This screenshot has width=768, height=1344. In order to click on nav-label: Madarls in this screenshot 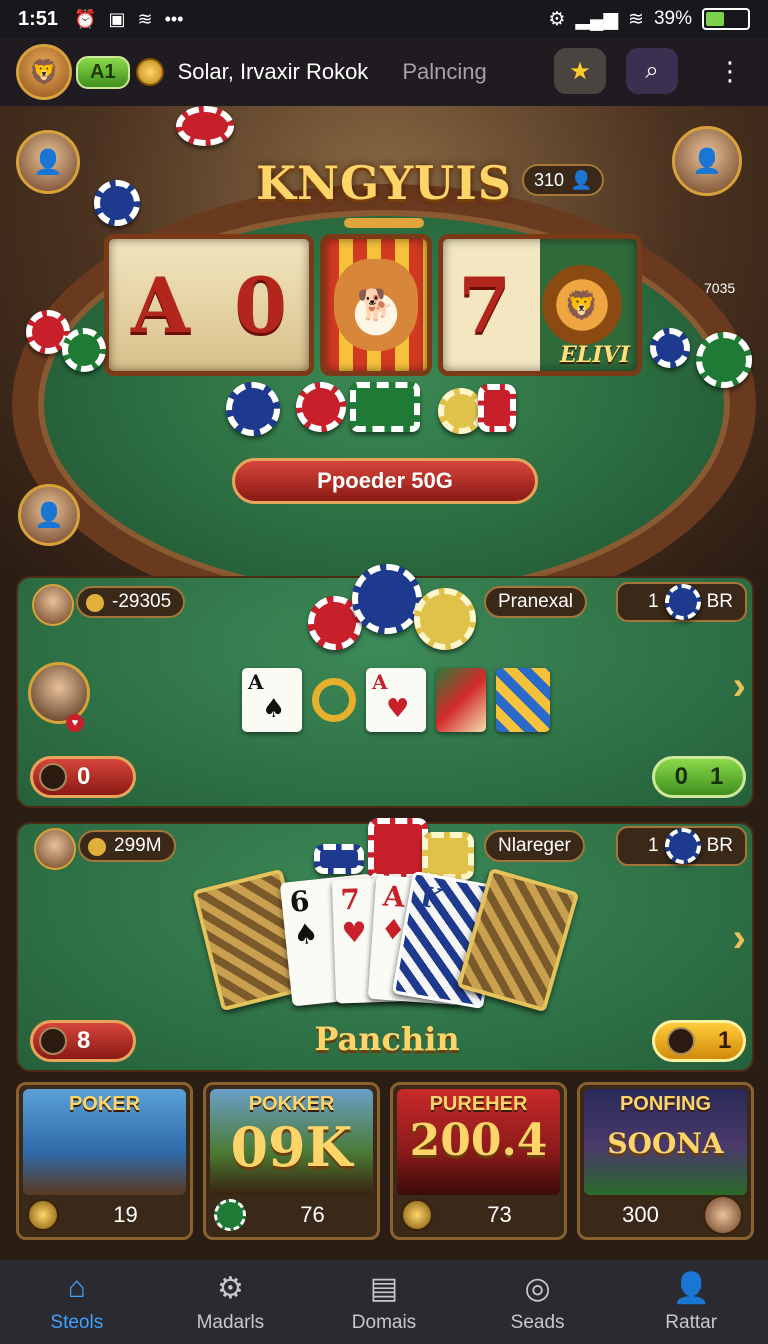, I will do `click(230, 1322)`.